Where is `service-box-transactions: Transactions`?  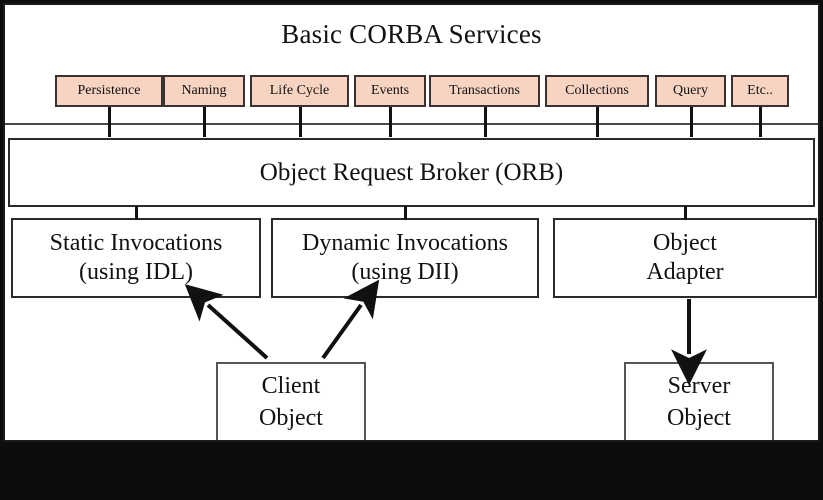
service-box-transactions: Transactions is located at coordinates (484, 91).